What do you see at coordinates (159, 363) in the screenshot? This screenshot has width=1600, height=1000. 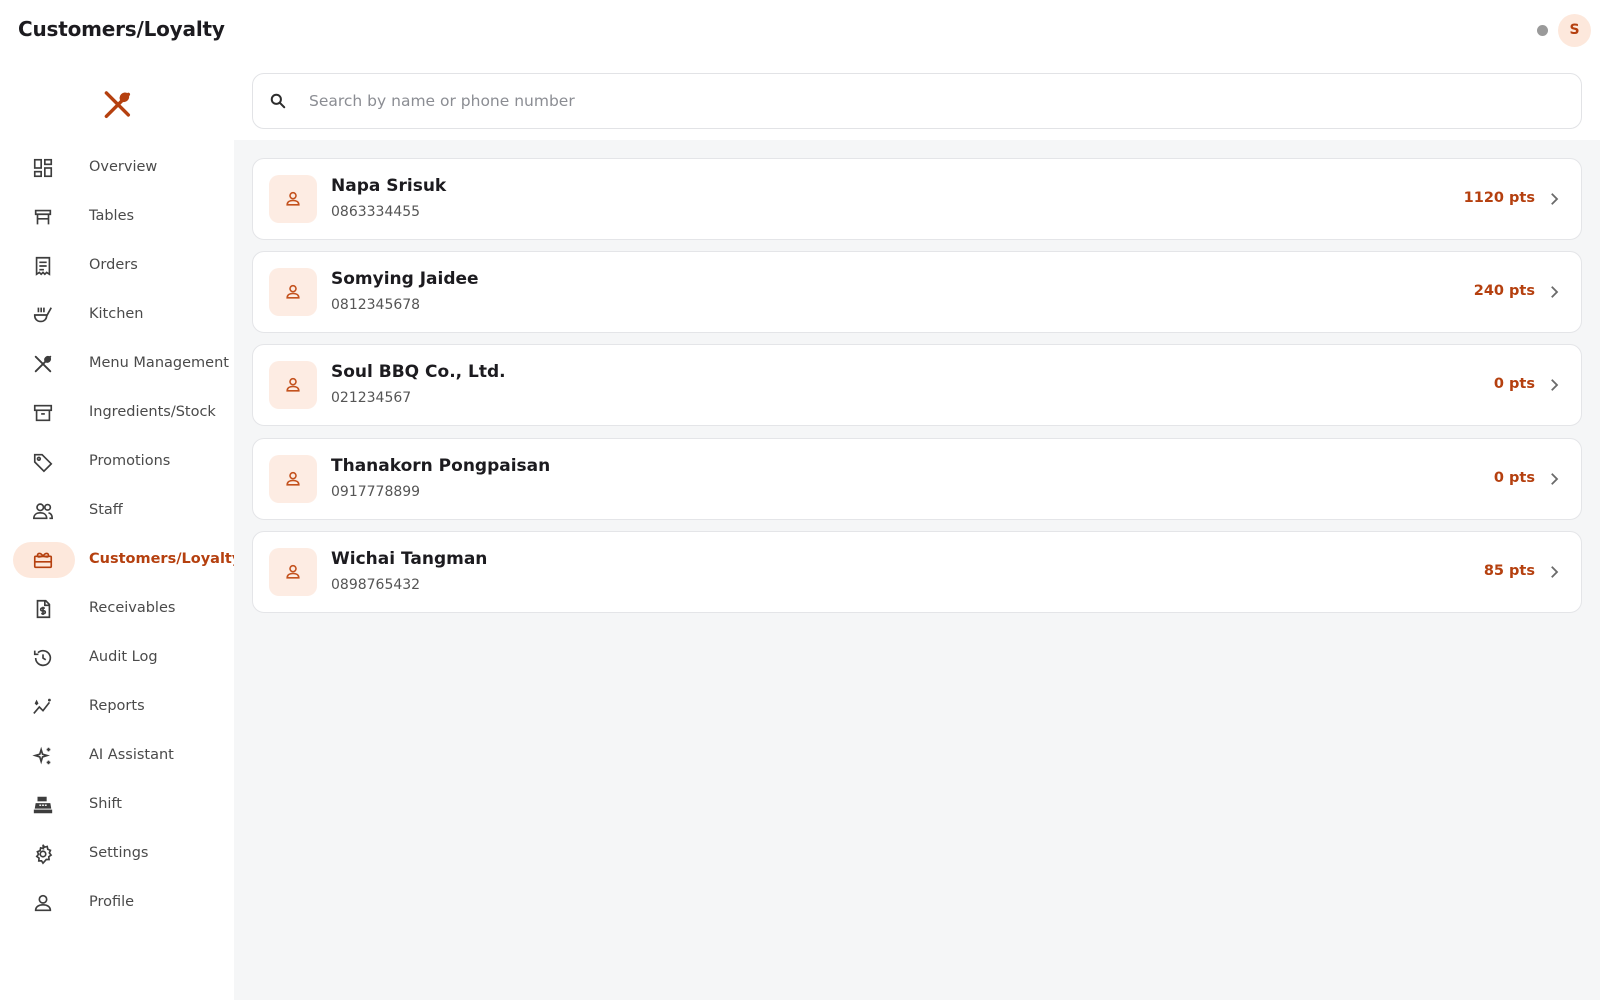 I see `sidebar-item-label: Menu Management` at bounding box center [159, 363].